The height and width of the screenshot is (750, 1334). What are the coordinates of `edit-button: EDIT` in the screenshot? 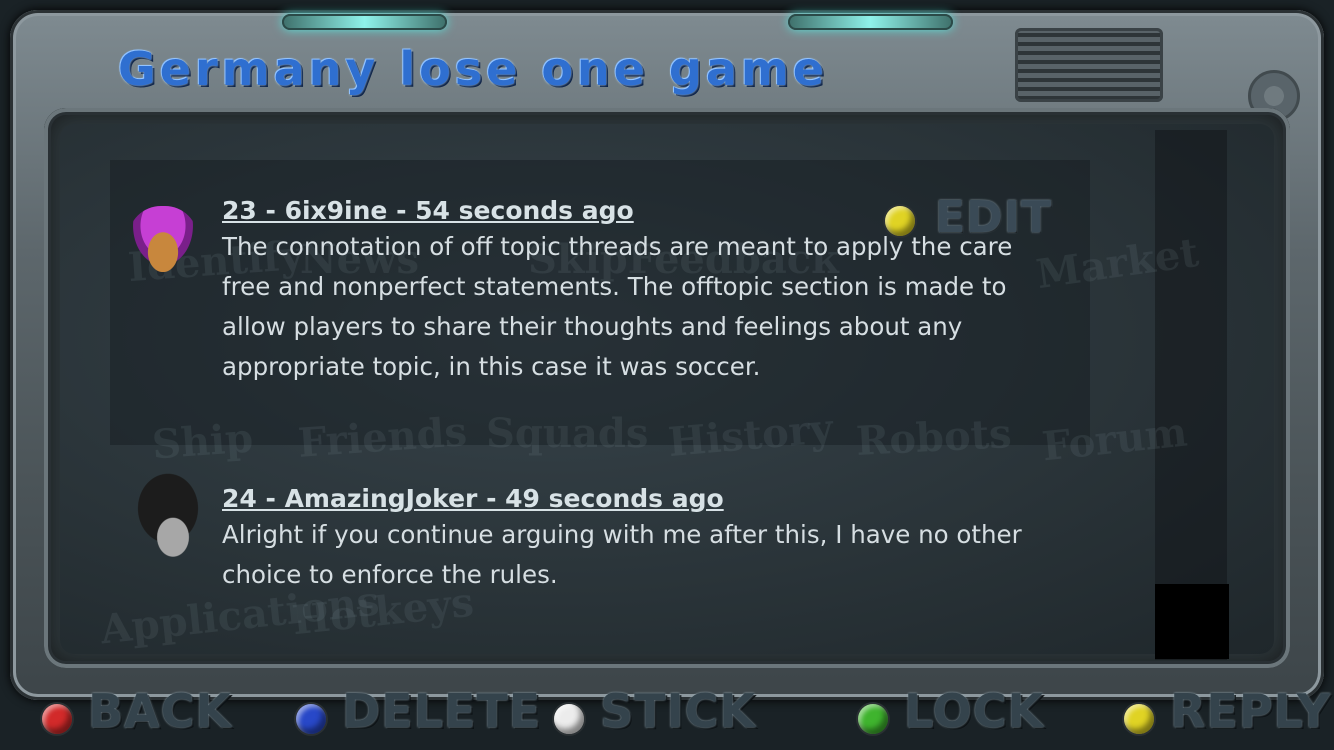 It's located at (968, 217).